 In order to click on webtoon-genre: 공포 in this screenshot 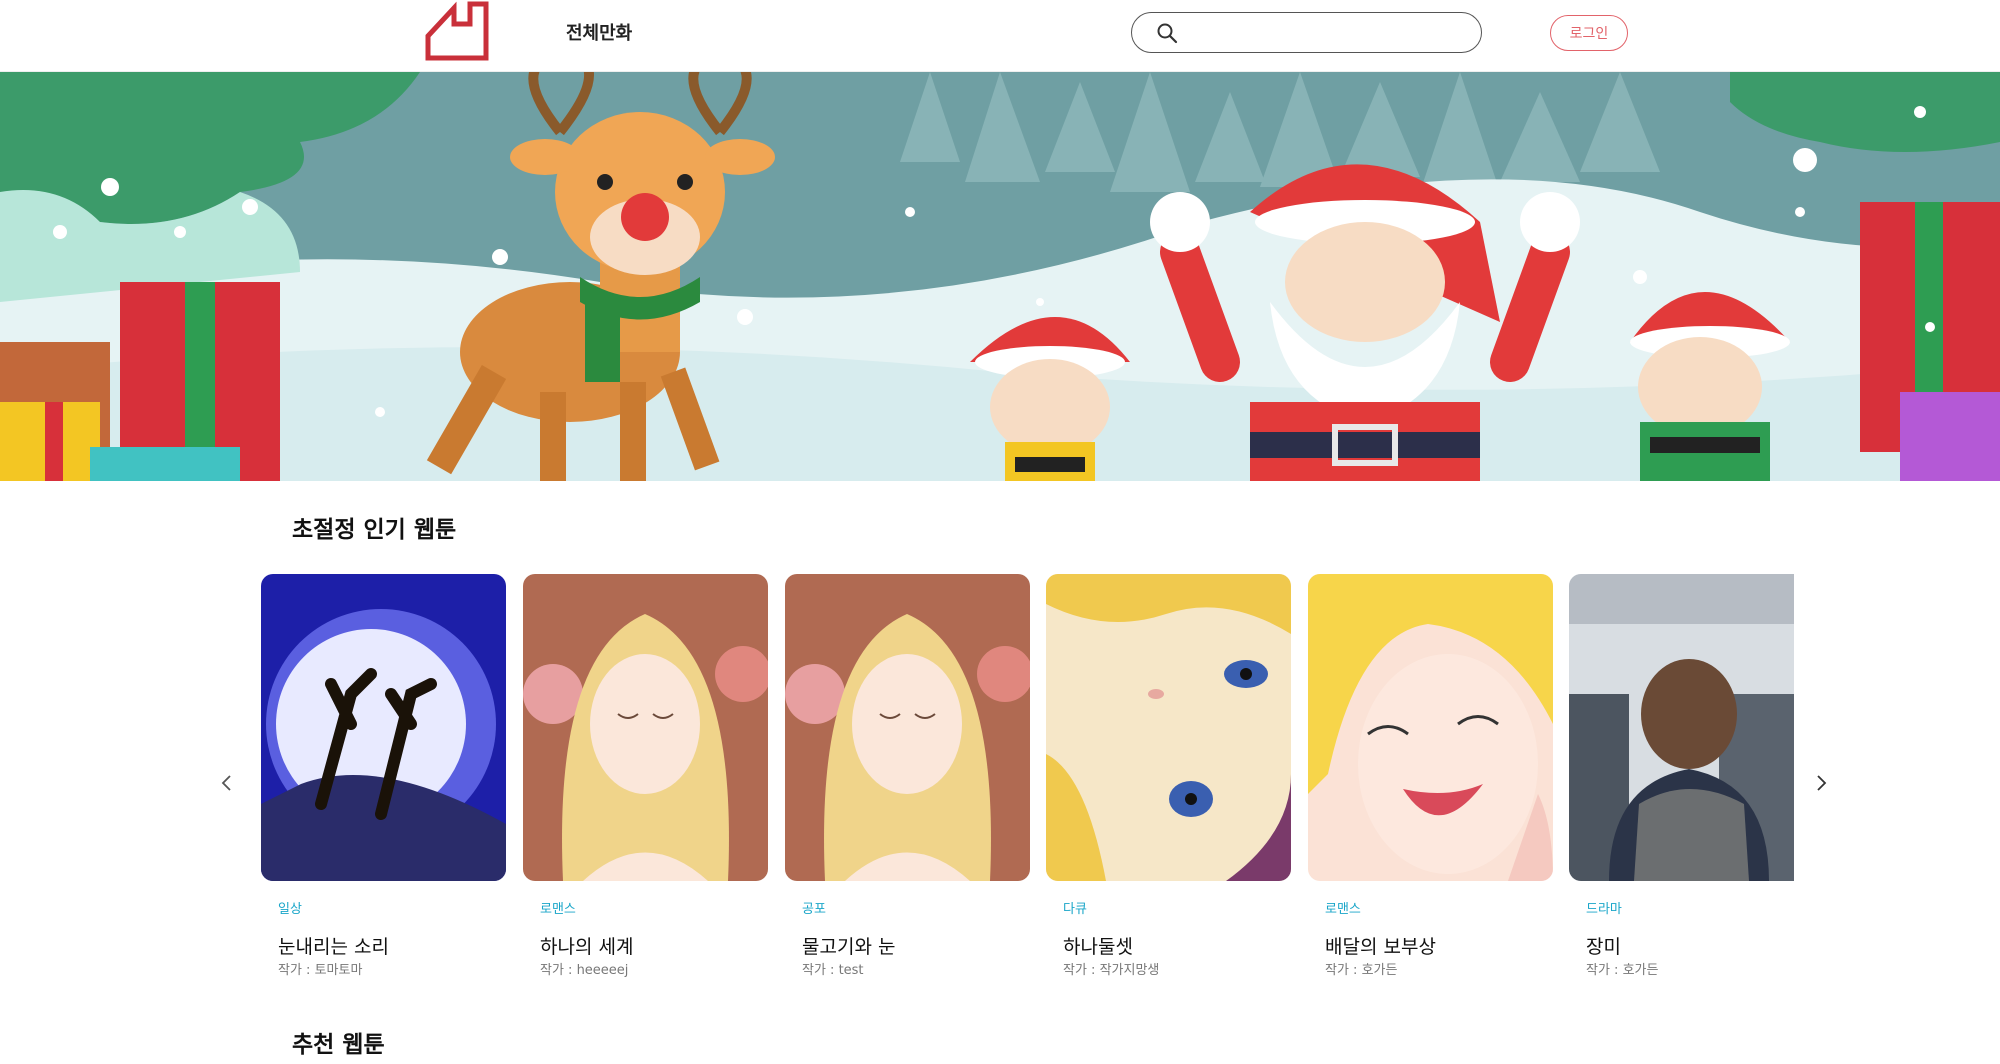, I will do `click(814, 909)`.